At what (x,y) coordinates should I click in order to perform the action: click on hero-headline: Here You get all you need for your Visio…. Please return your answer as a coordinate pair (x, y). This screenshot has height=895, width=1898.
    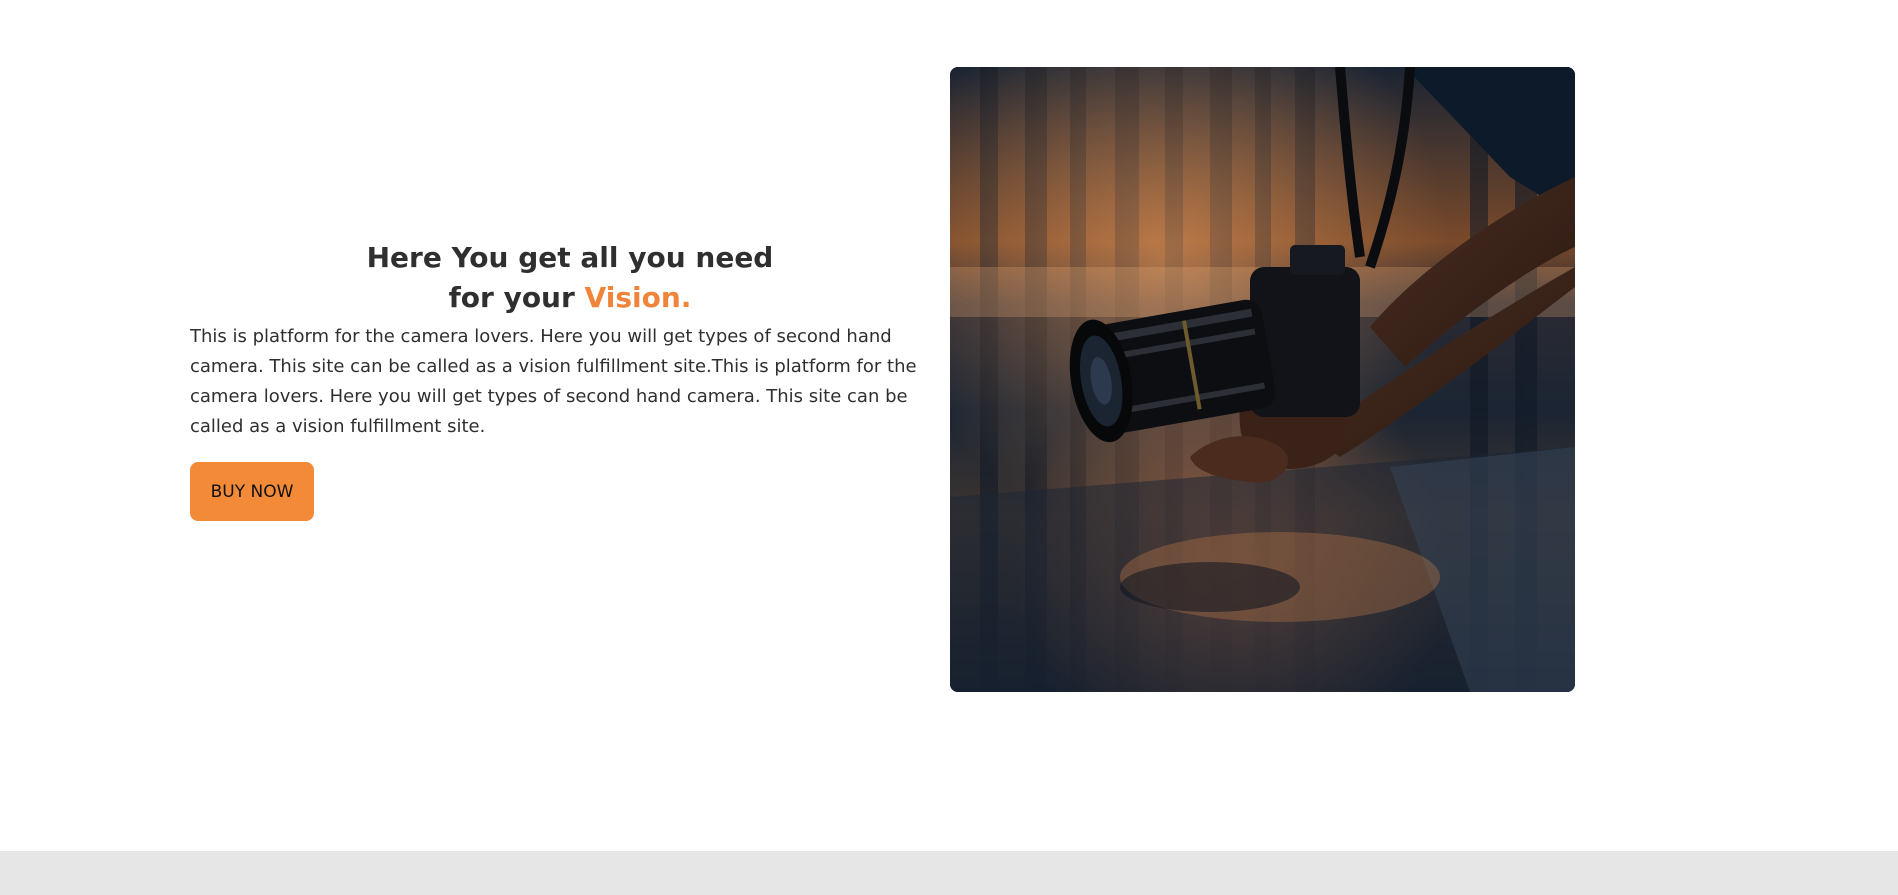
    Looking at the image, I should click on (570, 278).